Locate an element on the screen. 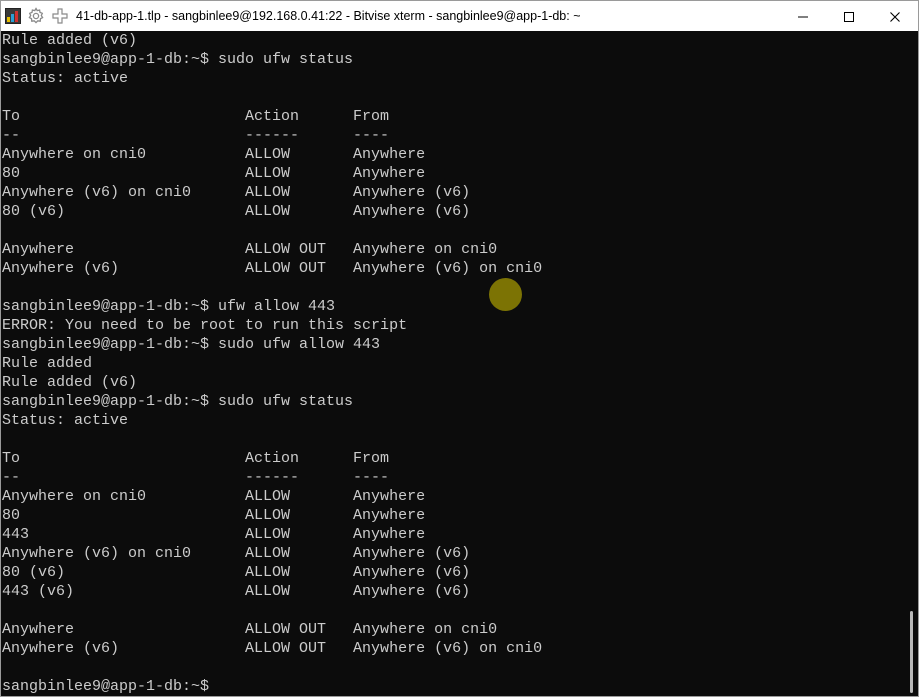 Image resolution: width=919 pixels, height=697 pixels. scrollbar-thumb is located at coordinates (911, 652).